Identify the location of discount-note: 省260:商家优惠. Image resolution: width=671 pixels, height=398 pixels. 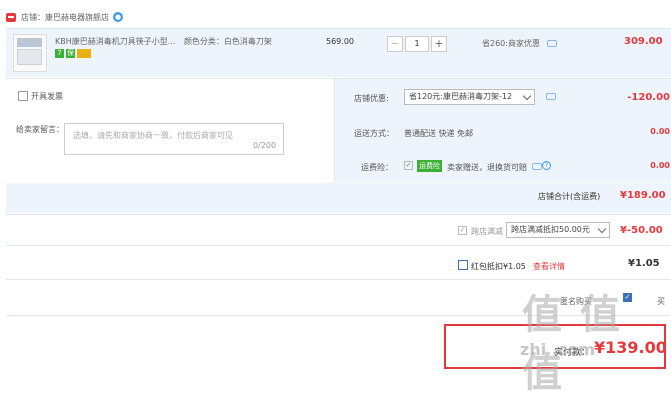
(519, 43).